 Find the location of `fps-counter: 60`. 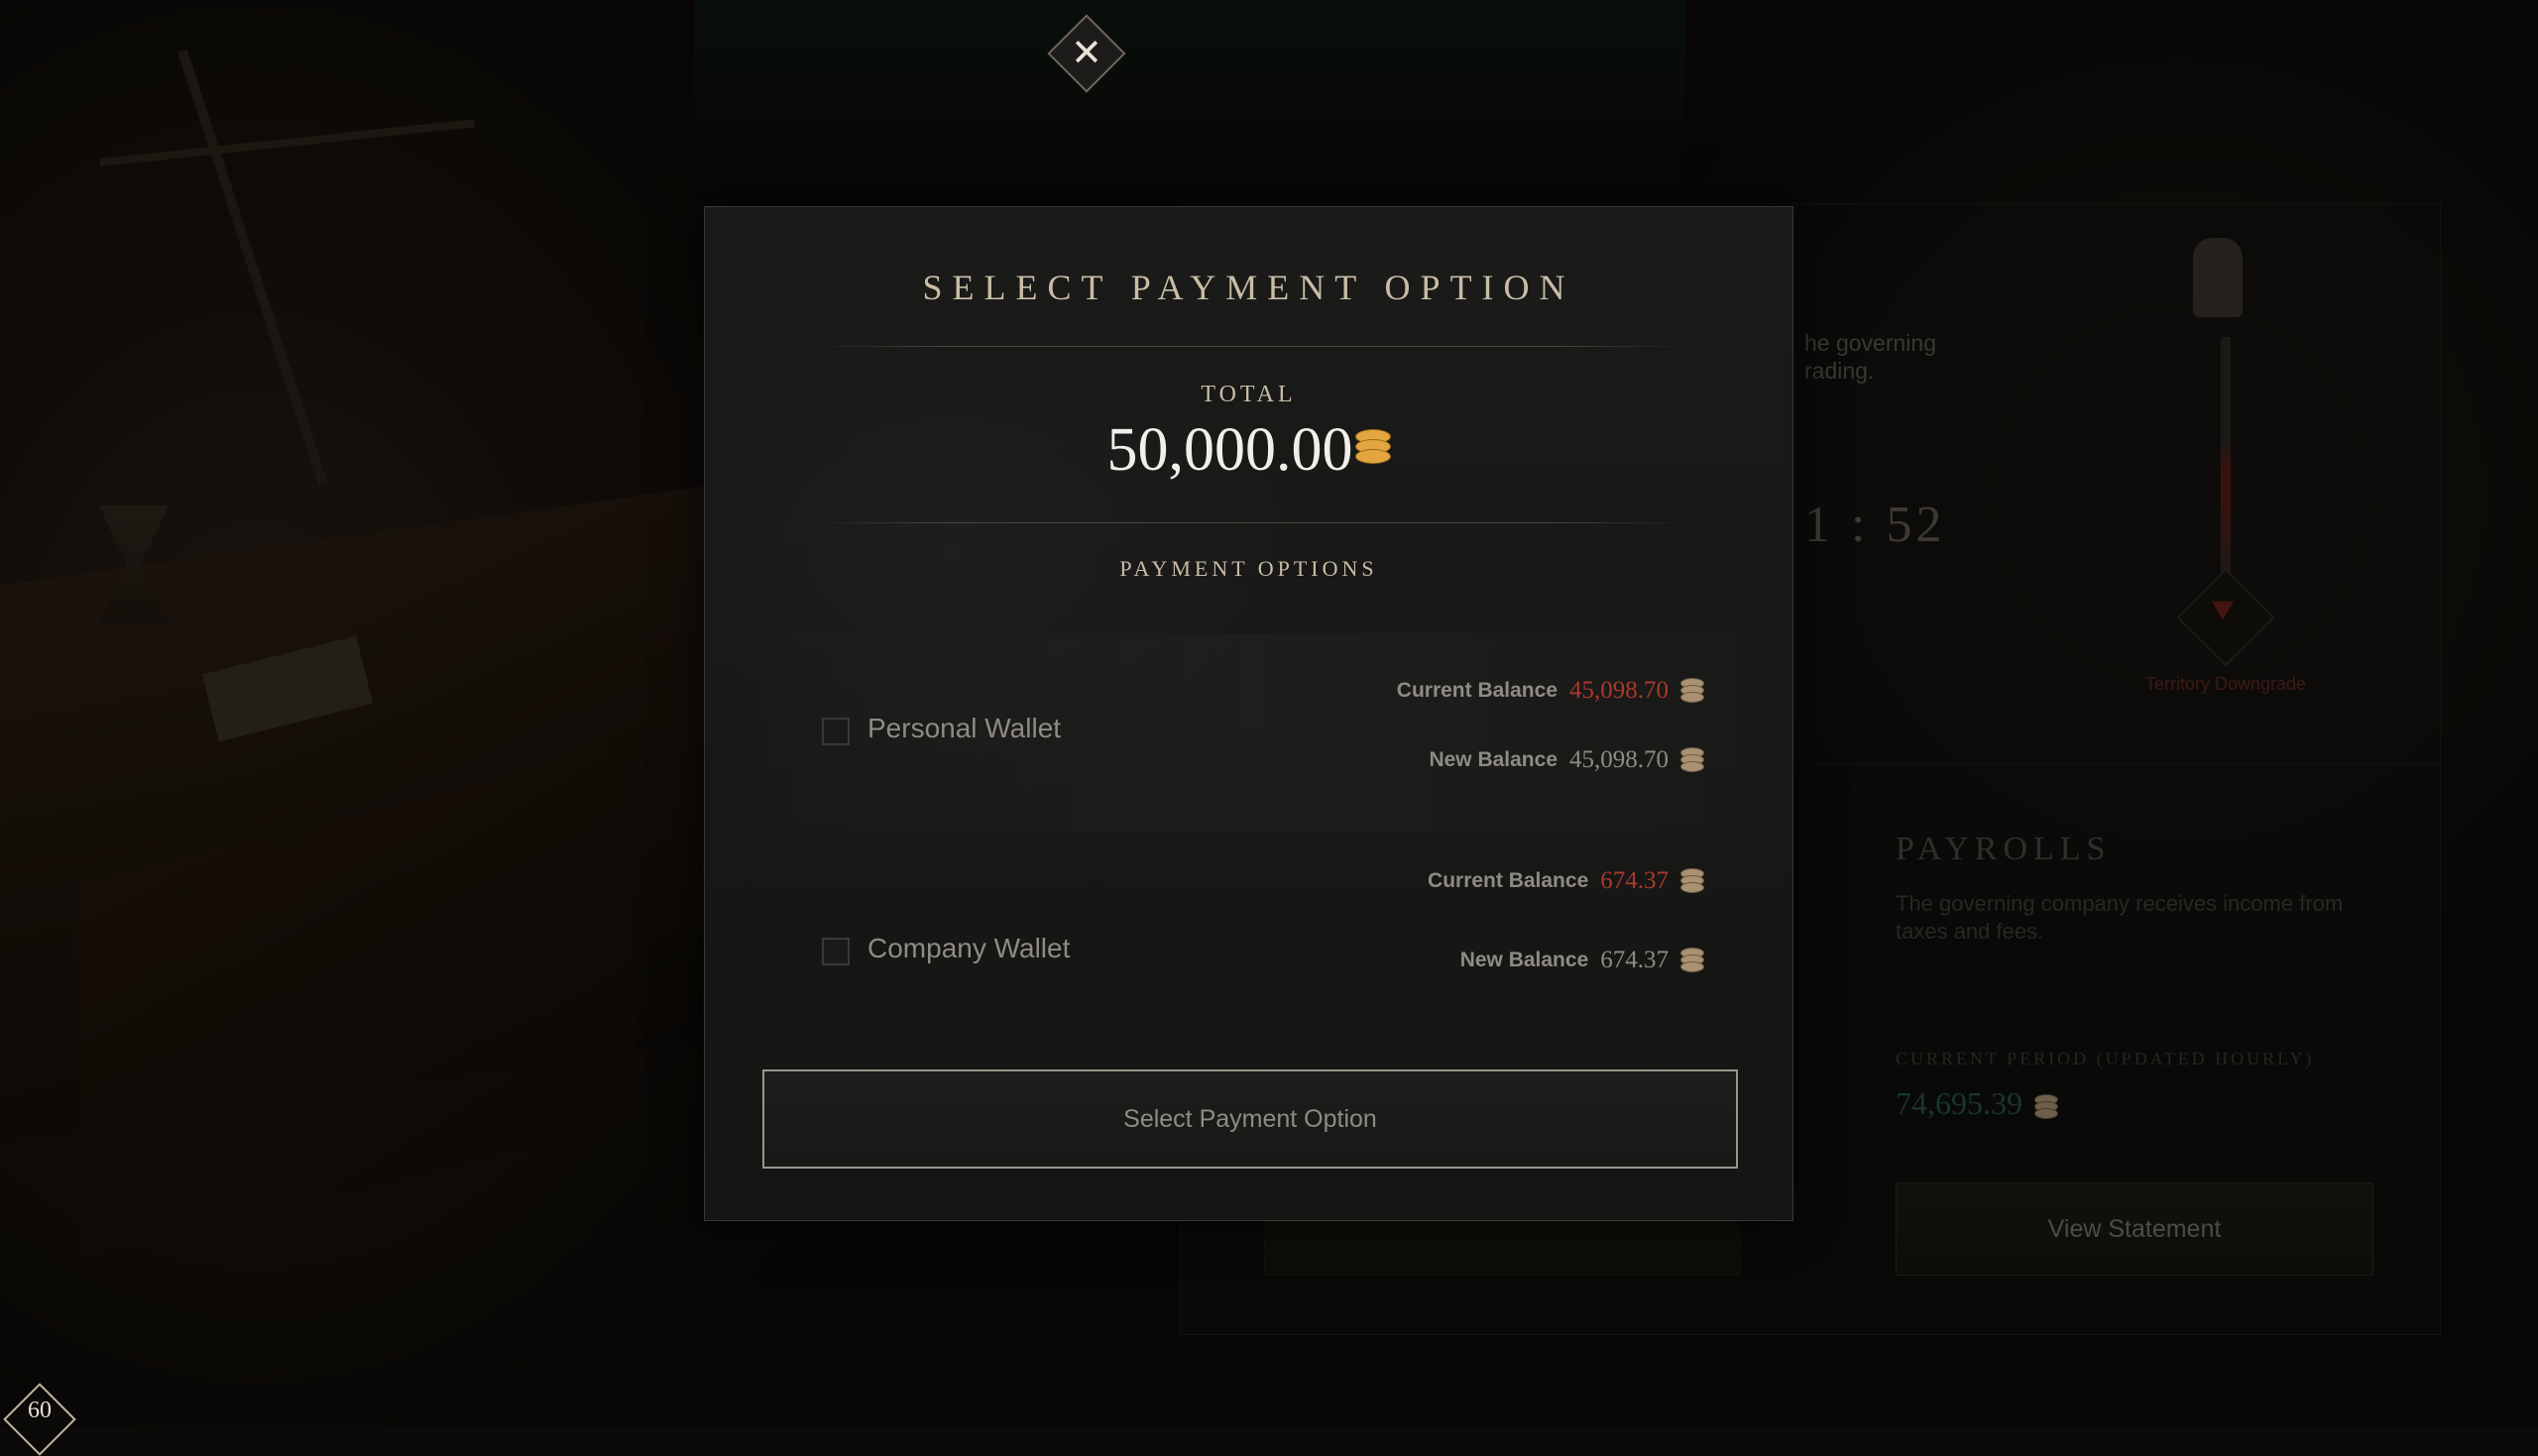

fps-counter: 60 is located at coordinates (39, 1419).